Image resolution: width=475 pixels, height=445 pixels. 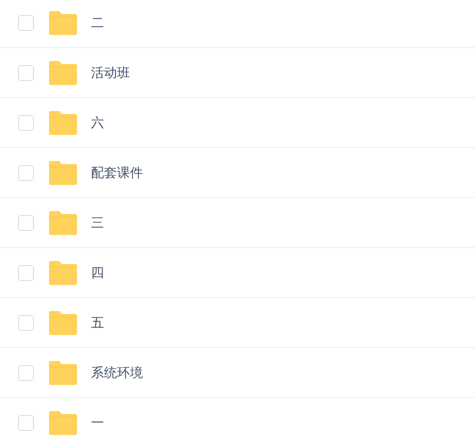 I want to click on folder-name: 一, so click(x=97, y=423).